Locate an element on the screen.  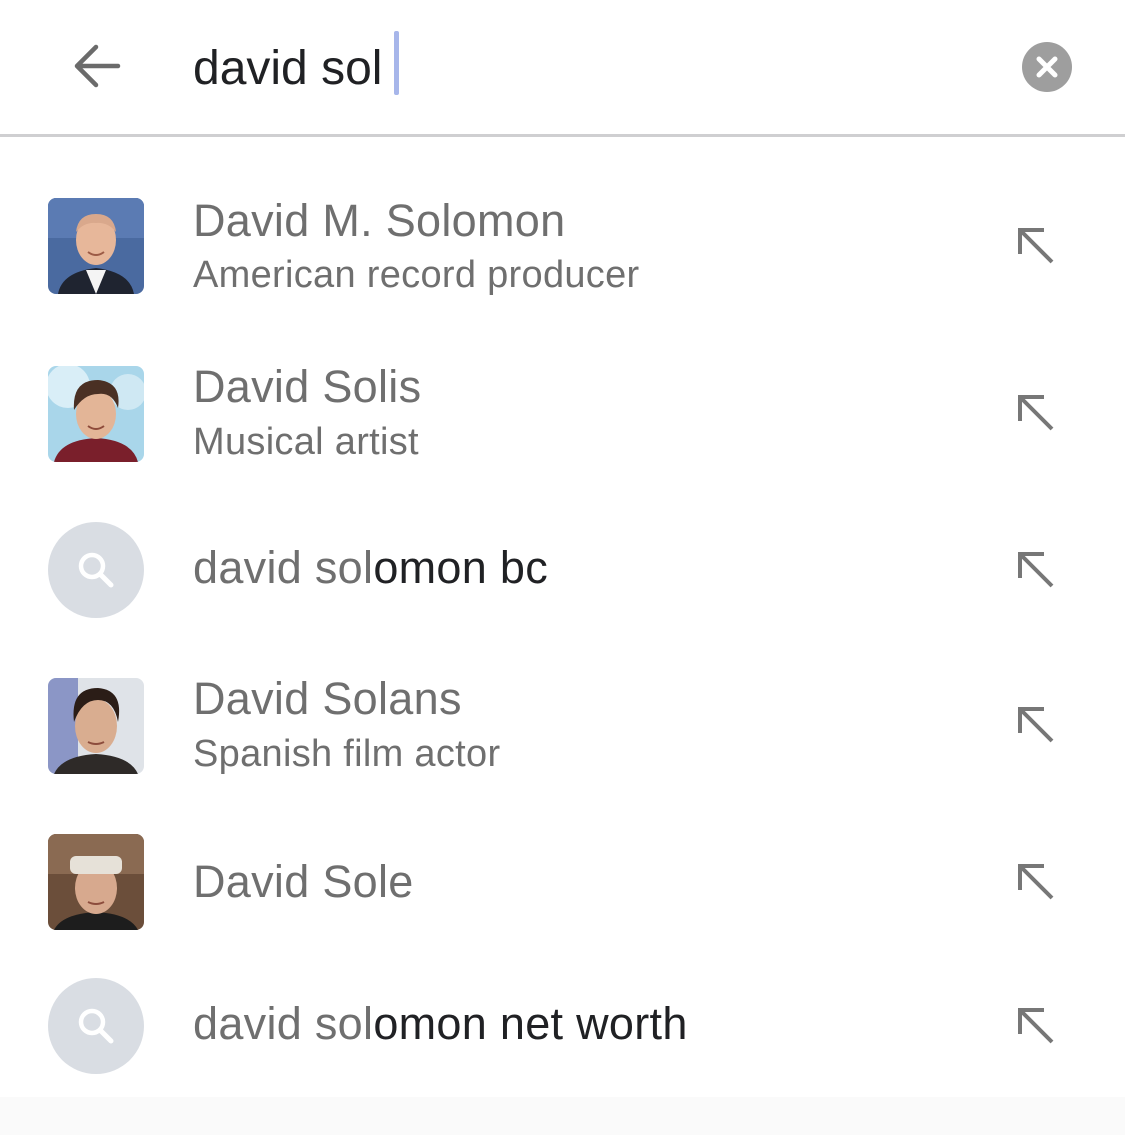
suggestion-row: david solomon net worth is located at coordinates (562, 1028).